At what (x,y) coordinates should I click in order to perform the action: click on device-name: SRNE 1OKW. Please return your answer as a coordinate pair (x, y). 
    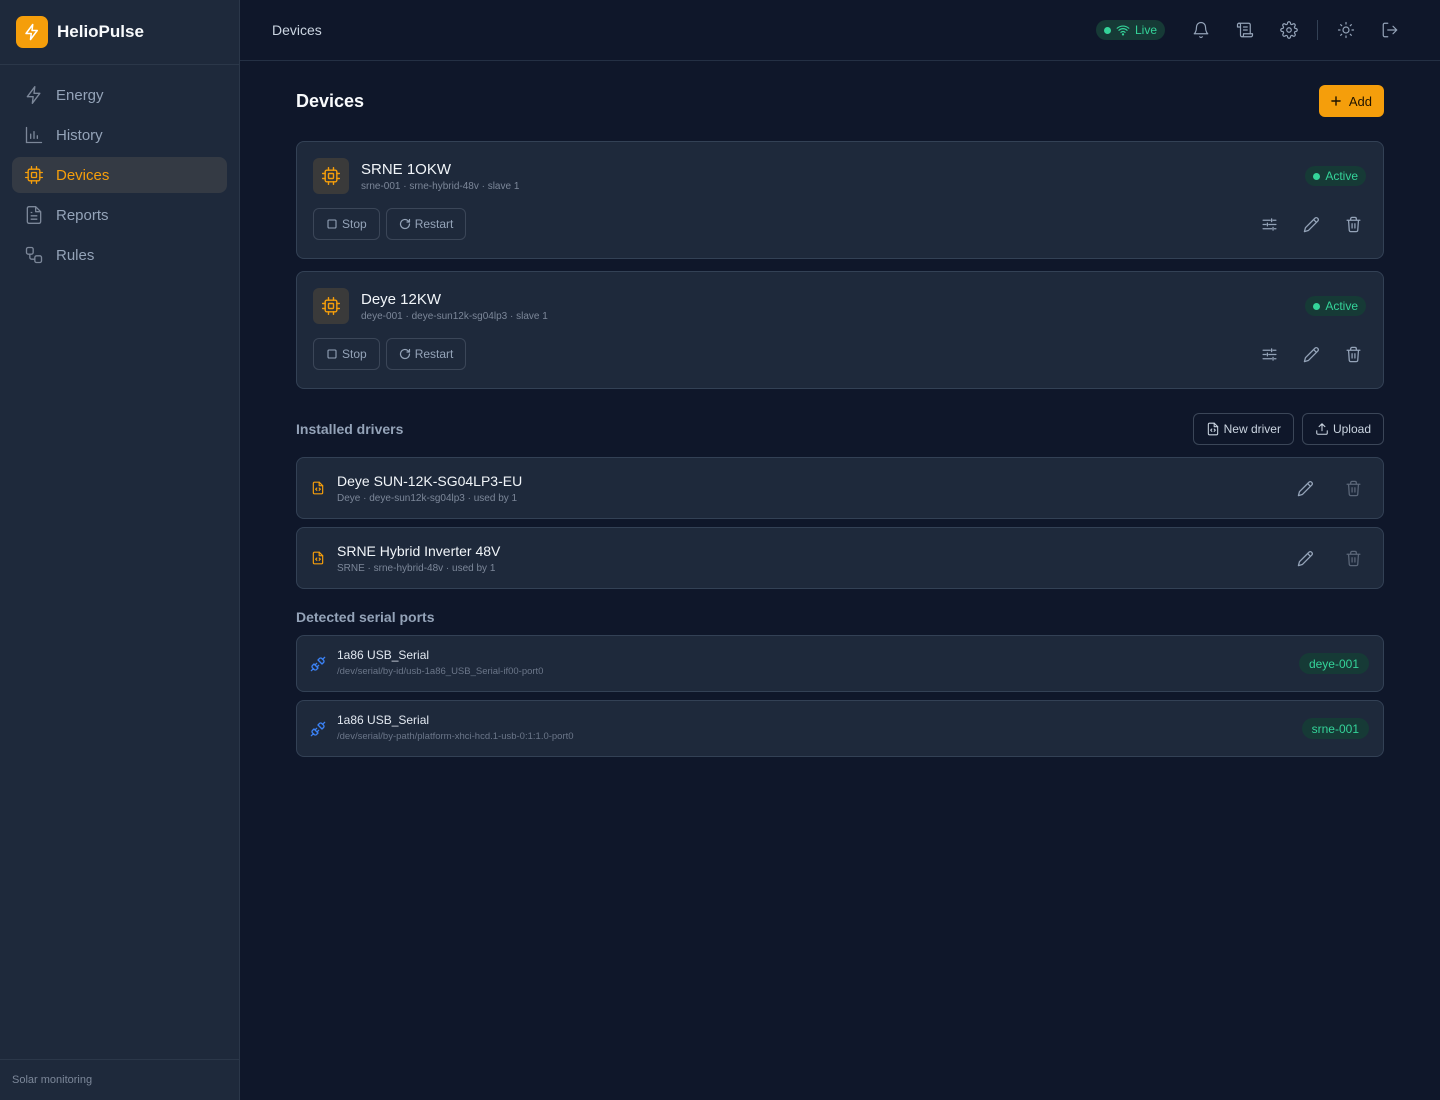
    Looking at the image, I should click on (406, 169).